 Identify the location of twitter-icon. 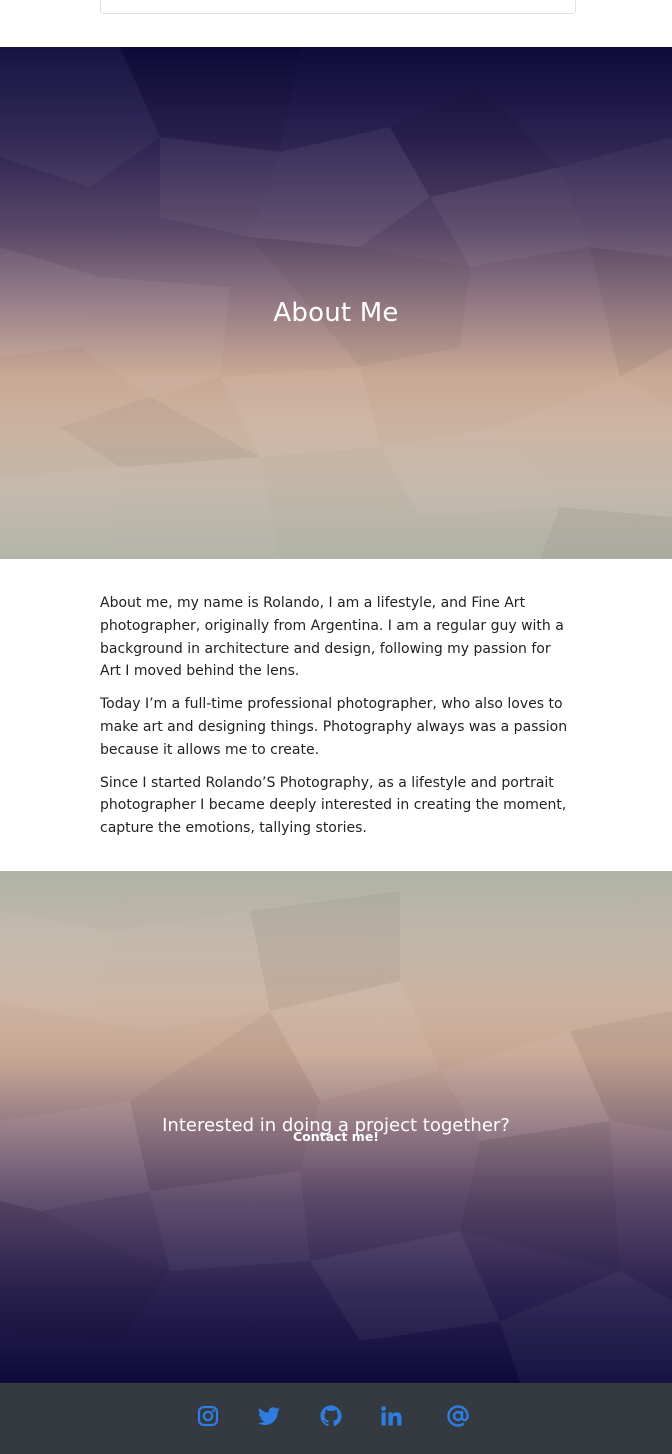
(269, 1416).